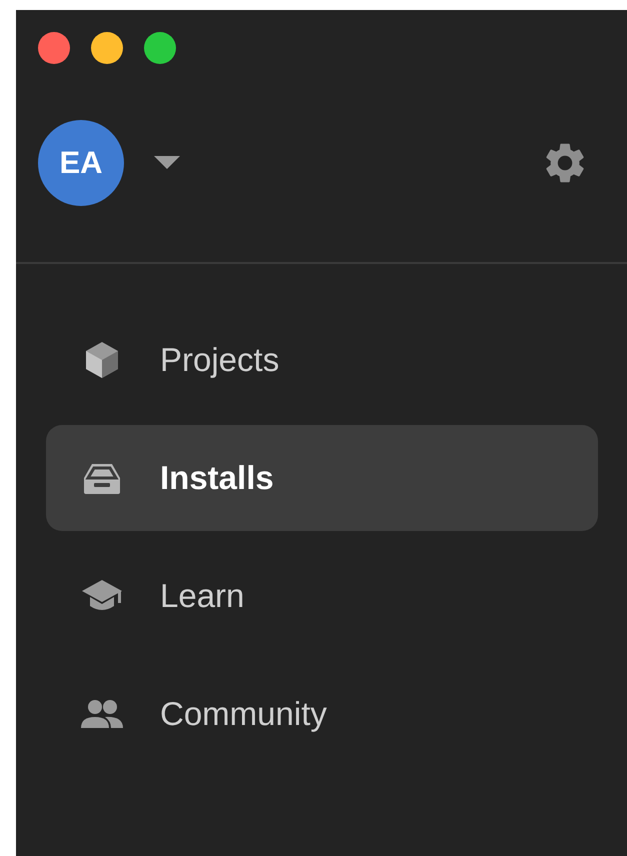 The height and width of the screenshot is (856, 627). Describe the element at coordinates (322, 360) in the screenshot. I see `nav-item: Projects` at that location.